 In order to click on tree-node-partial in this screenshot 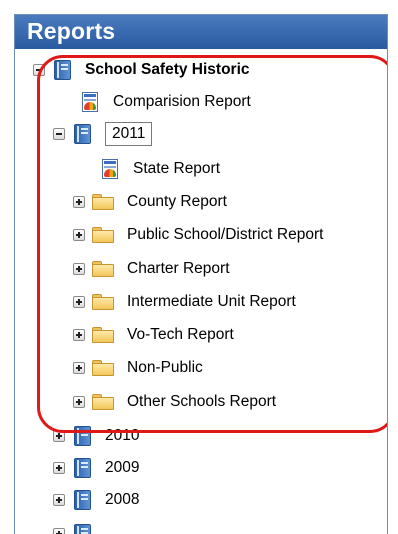, I will do `click(79, 526)`.